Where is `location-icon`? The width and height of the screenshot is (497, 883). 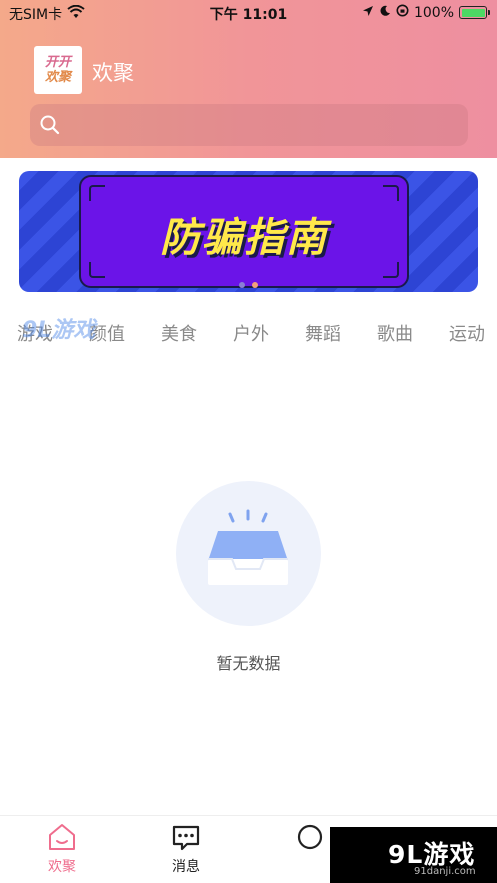 location-icon is located at coordinates (368, 13).